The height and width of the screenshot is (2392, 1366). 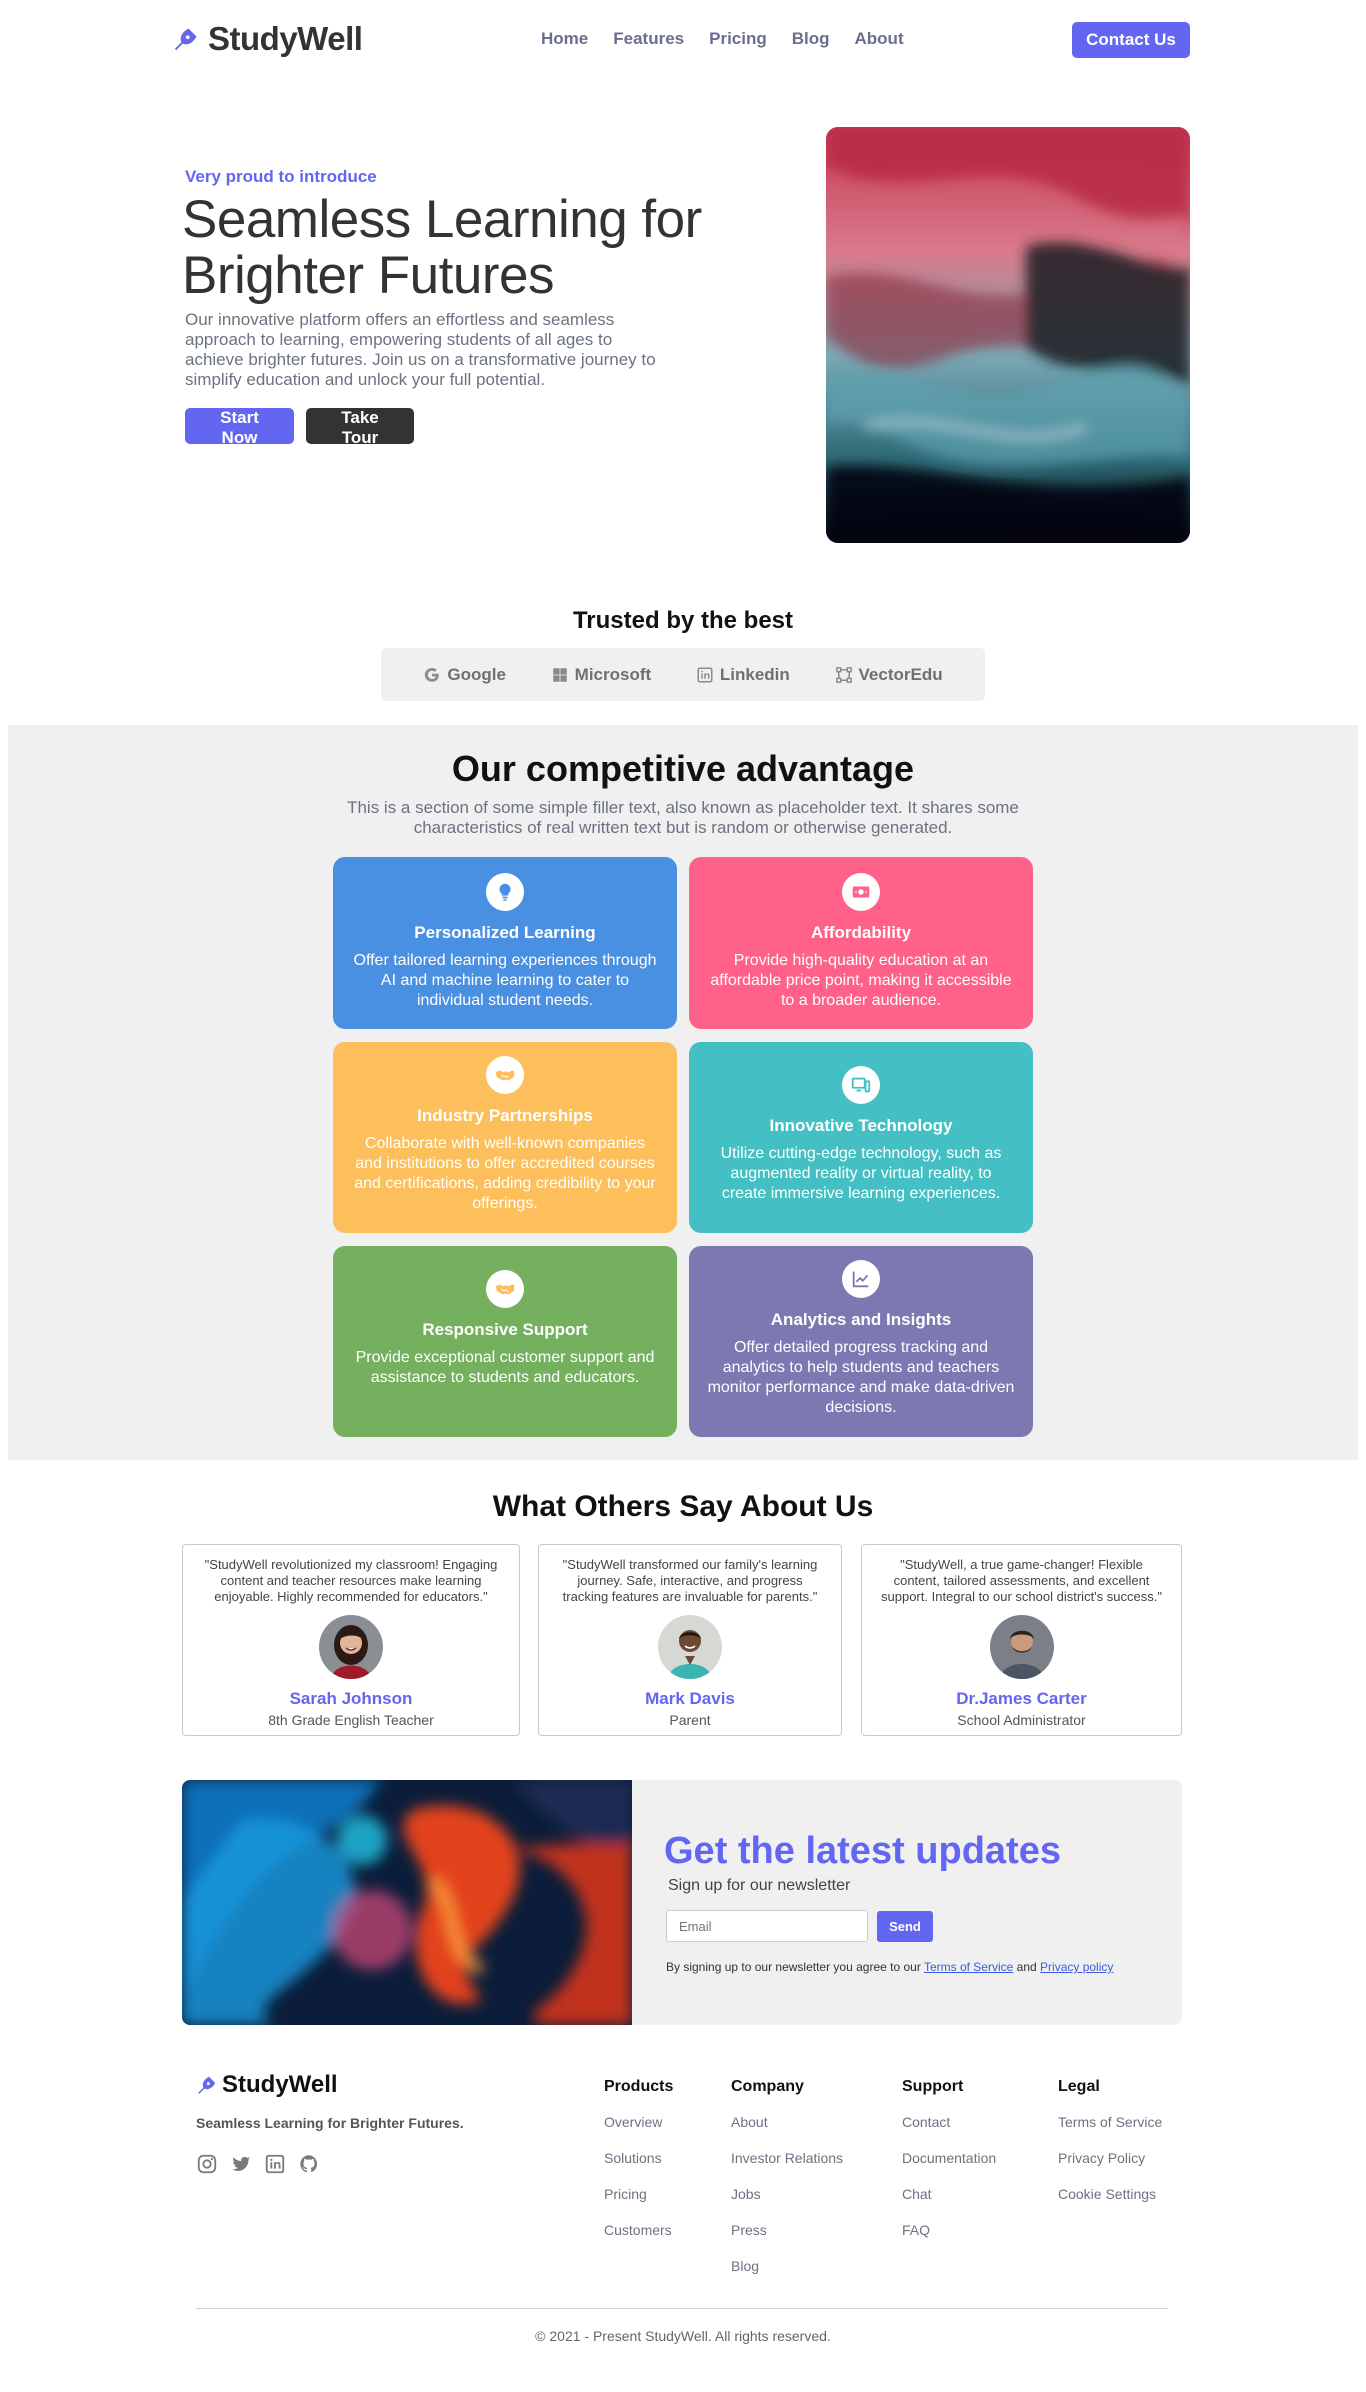 What do you see at coordinates (787, 2240) in the screenshot?
I see `footer-link: Press` at bounding box center [787, 2240].